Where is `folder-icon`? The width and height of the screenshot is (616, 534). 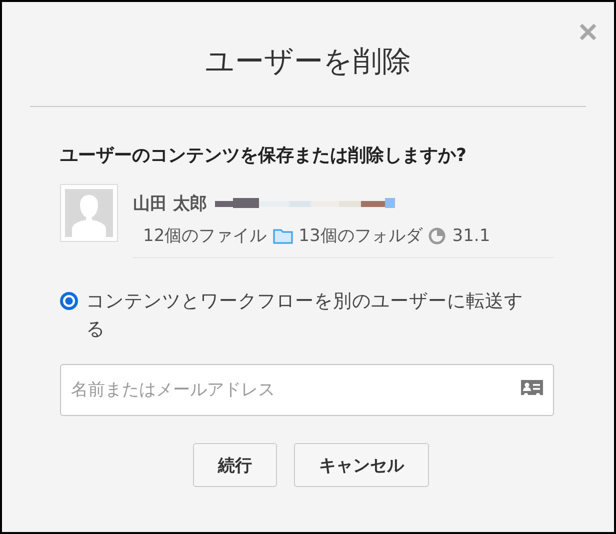 folder-icon is located at coordinates (282, 236).